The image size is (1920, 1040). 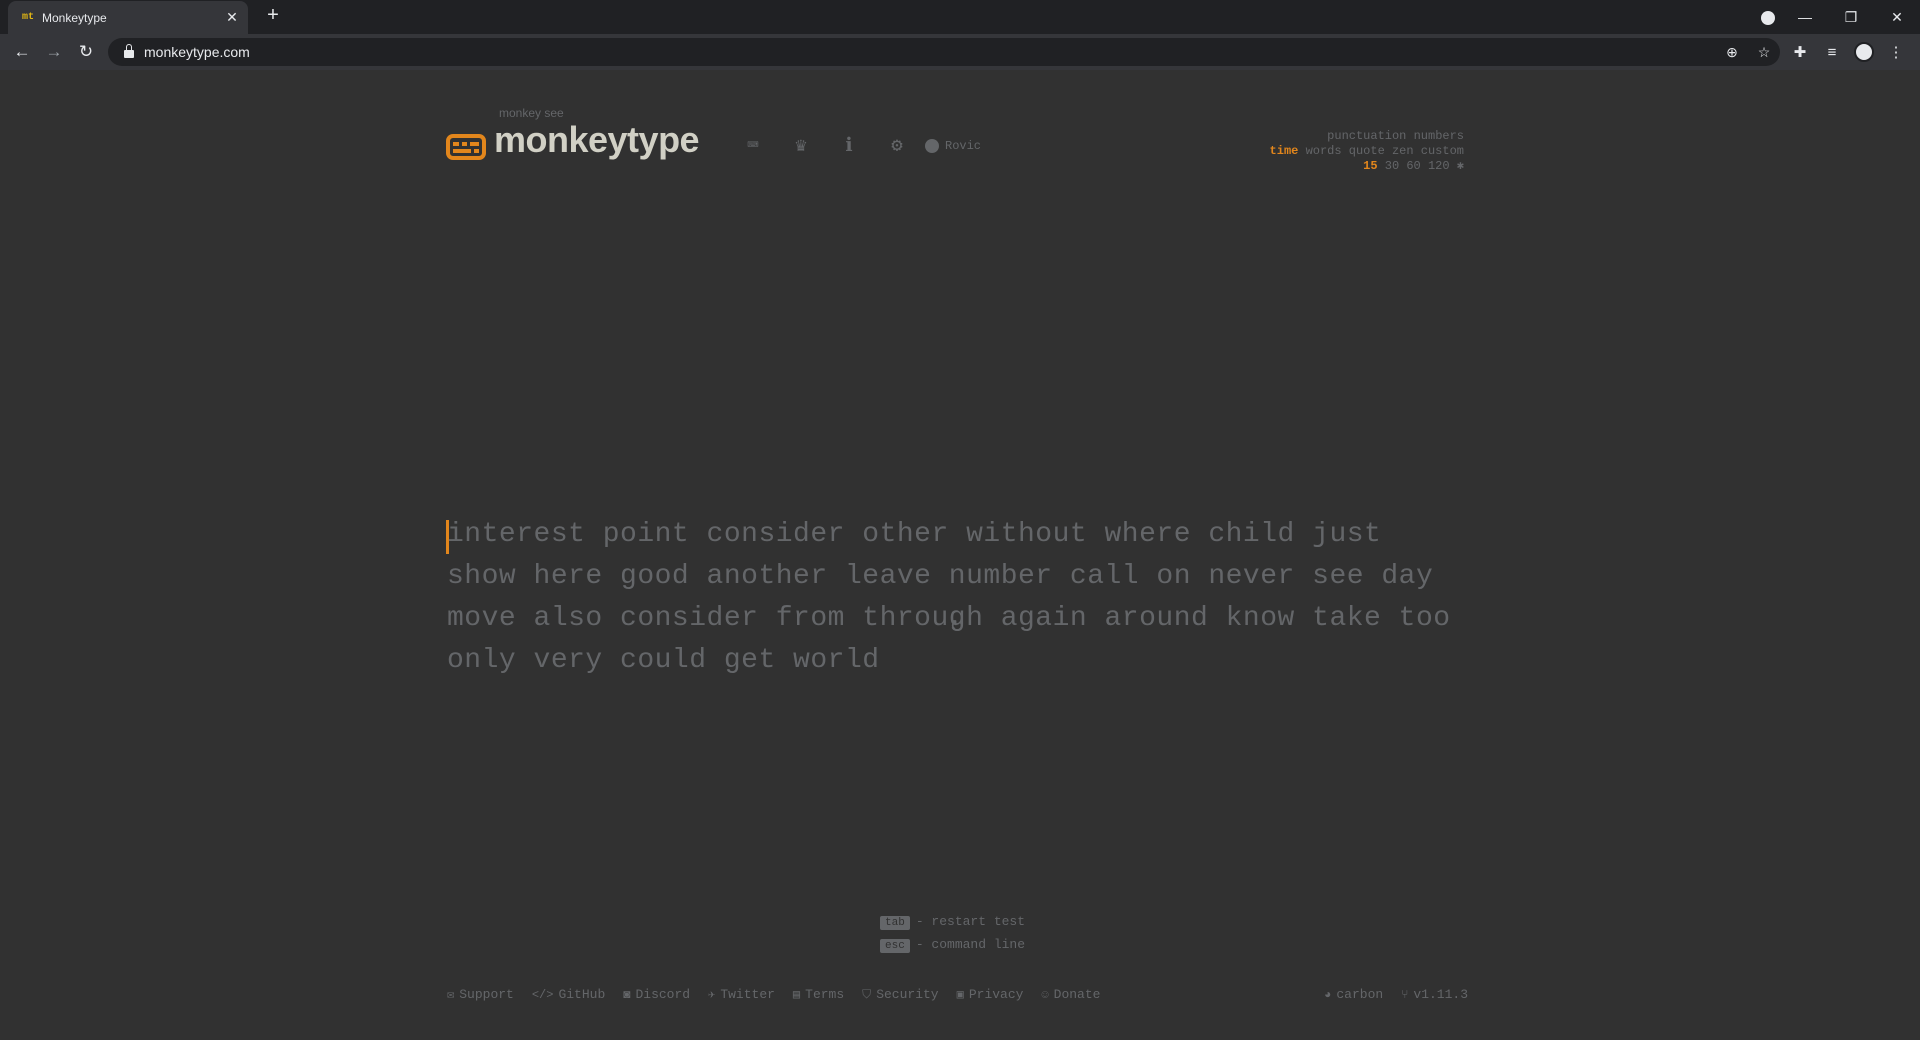 I want to click on security-label: Security, so click(x=907, y=994).